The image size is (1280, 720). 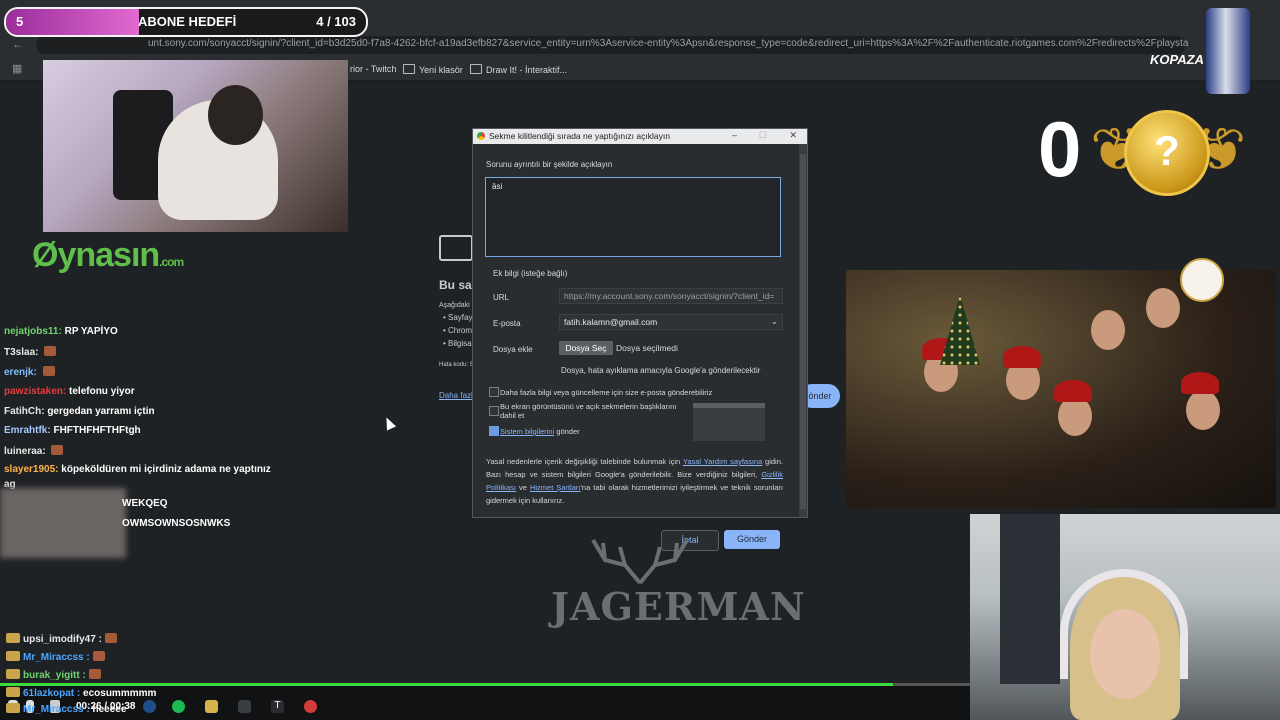 What do you see at coordinates (494, 411) in the screenshot?
I see `screenshot-checkbox` at bounding box center [494, 411].